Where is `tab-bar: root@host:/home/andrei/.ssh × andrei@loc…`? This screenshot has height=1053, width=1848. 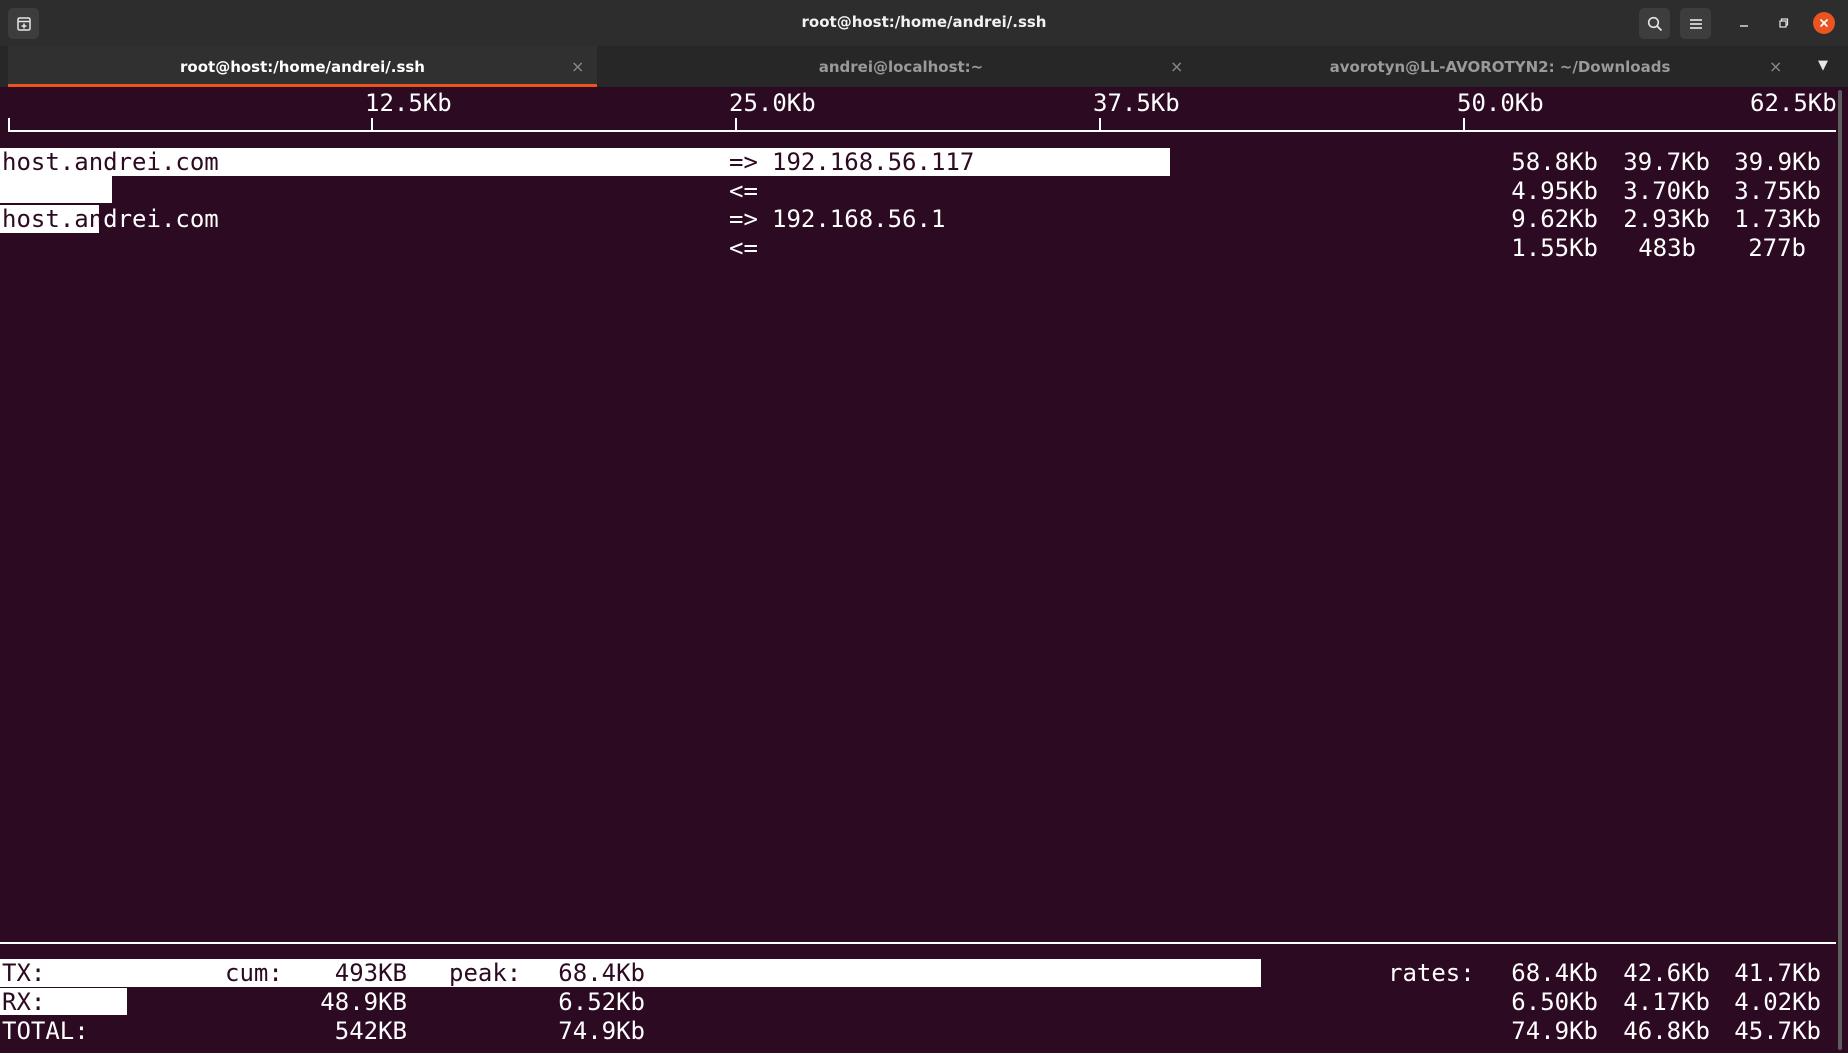 tab-bar: root@host:/home/andrei/.ssh × andrei@loc… is located at coordinates (924, 66).